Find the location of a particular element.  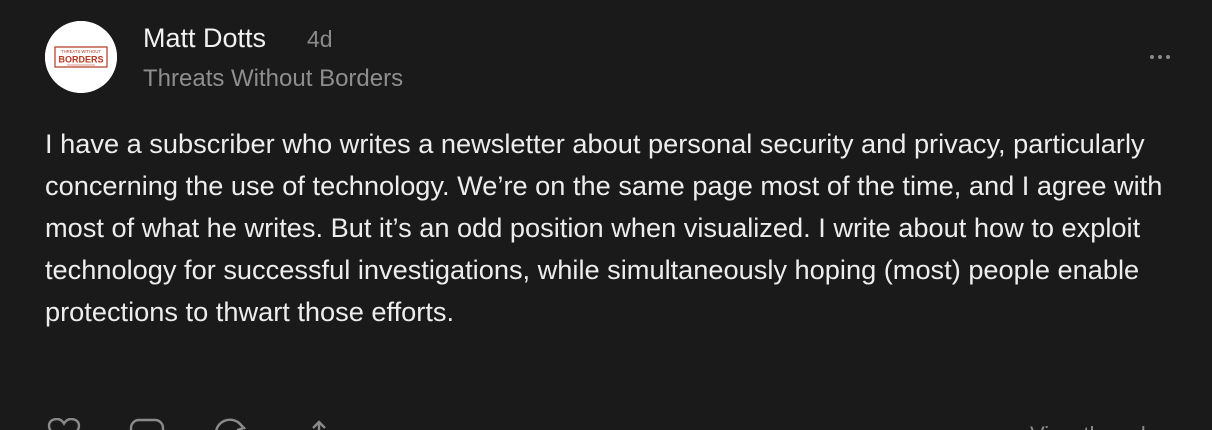

logo-text-top: THREATS WITHOUT is located at coordinates (81, 51).